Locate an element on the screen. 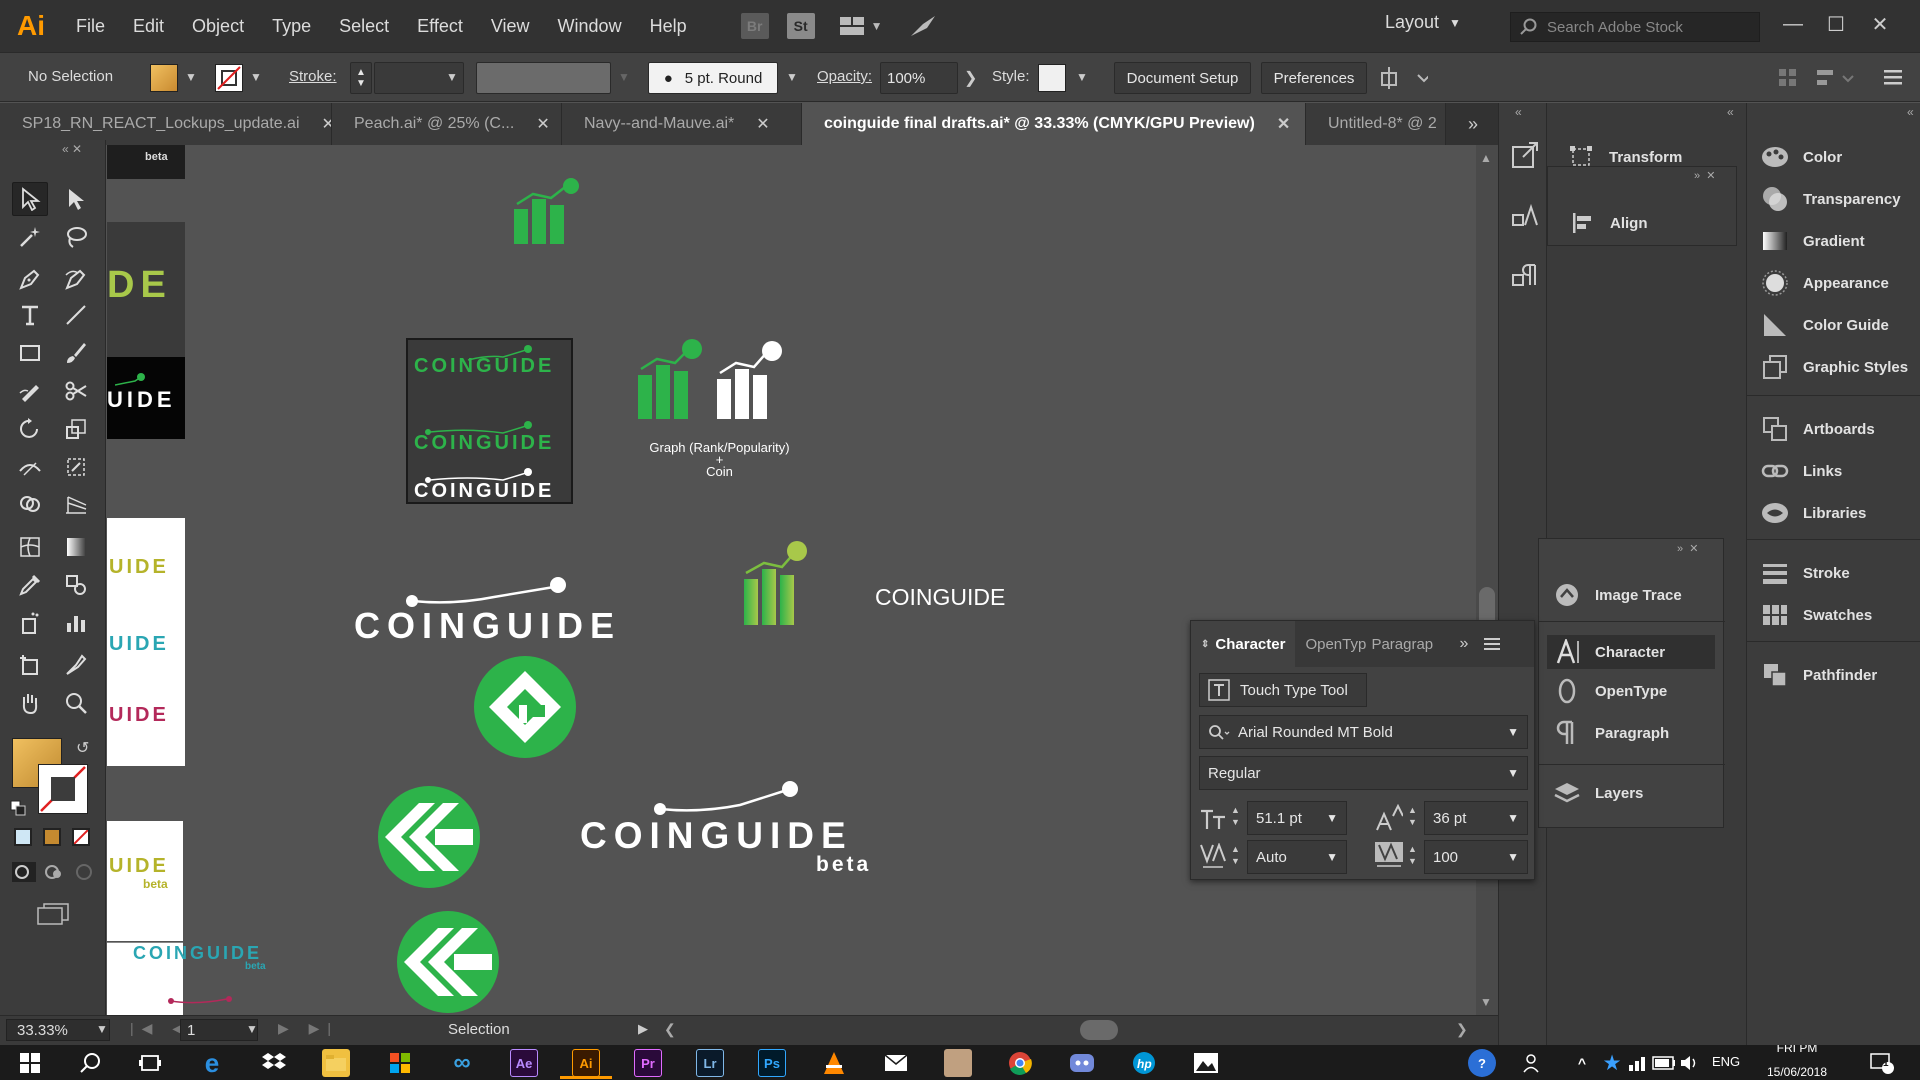 Image resolution: width=1920 pixels, height=1080 pixels. battery-icon is located at coordinates (1664, 1063).